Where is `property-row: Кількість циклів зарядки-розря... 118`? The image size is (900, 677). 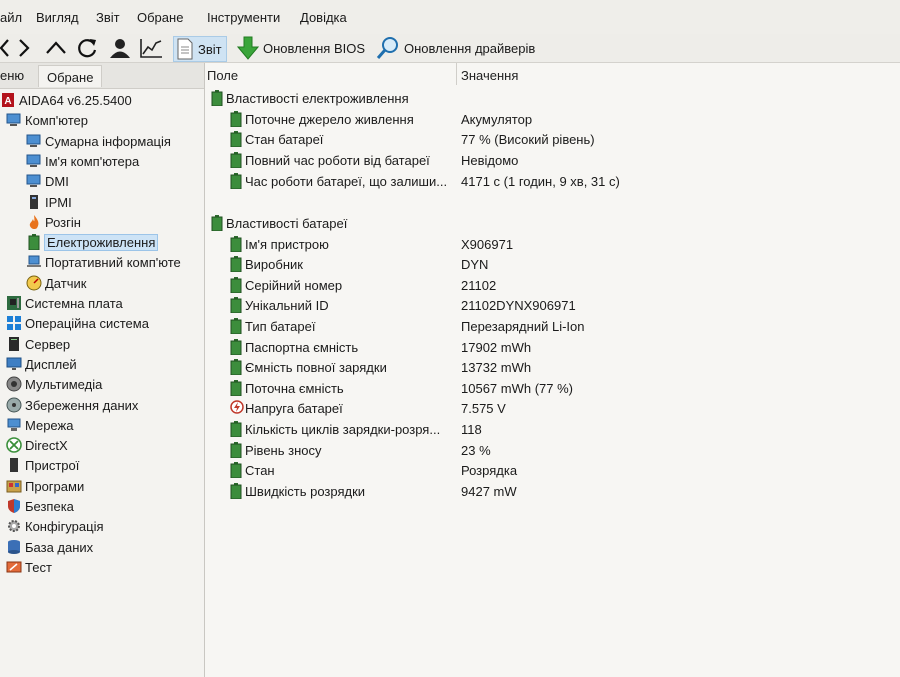 property-row: Кількість циклів зарядки-розря... 118 is located at coordinates (552, 429).